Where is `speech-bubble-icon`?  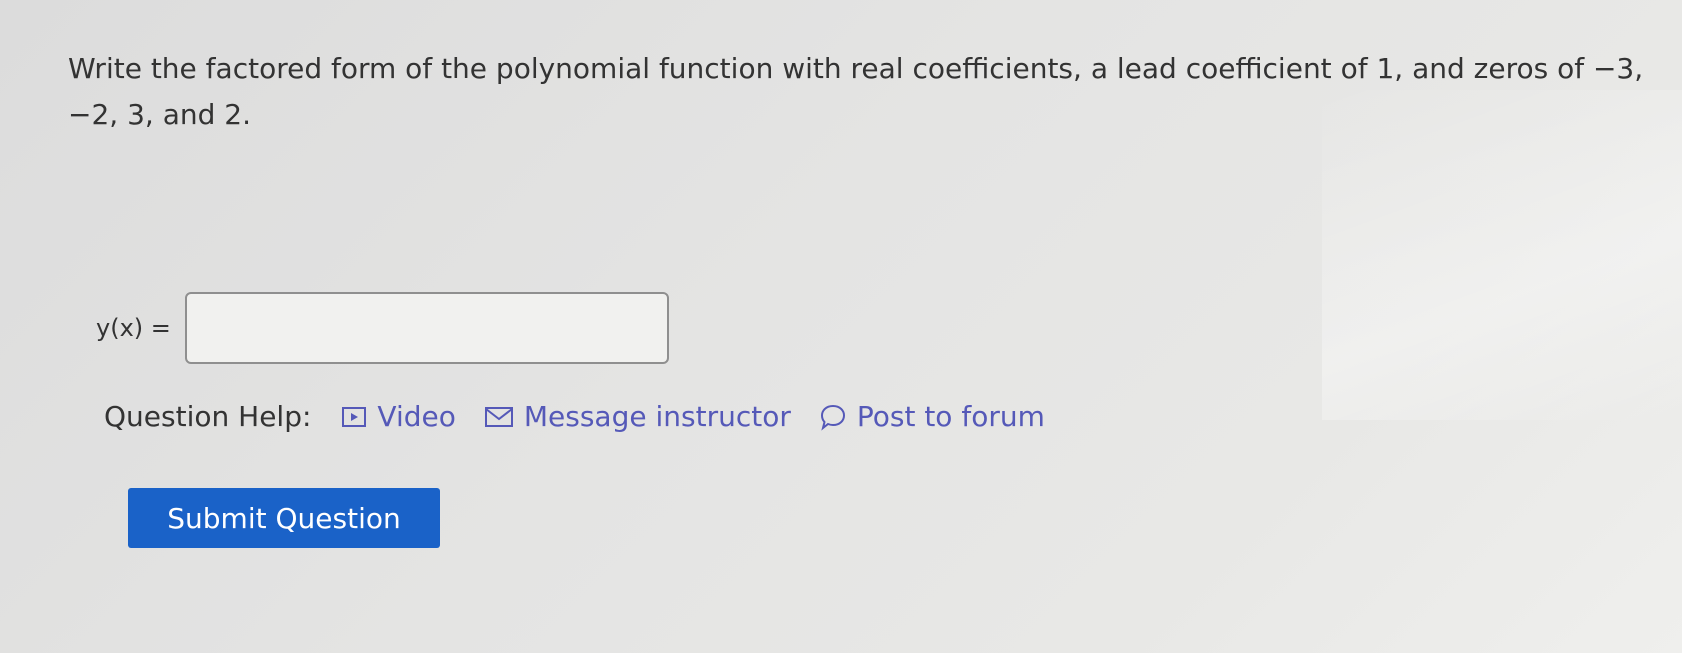 speech-bubble-icon is located at coordinates (832, 417).